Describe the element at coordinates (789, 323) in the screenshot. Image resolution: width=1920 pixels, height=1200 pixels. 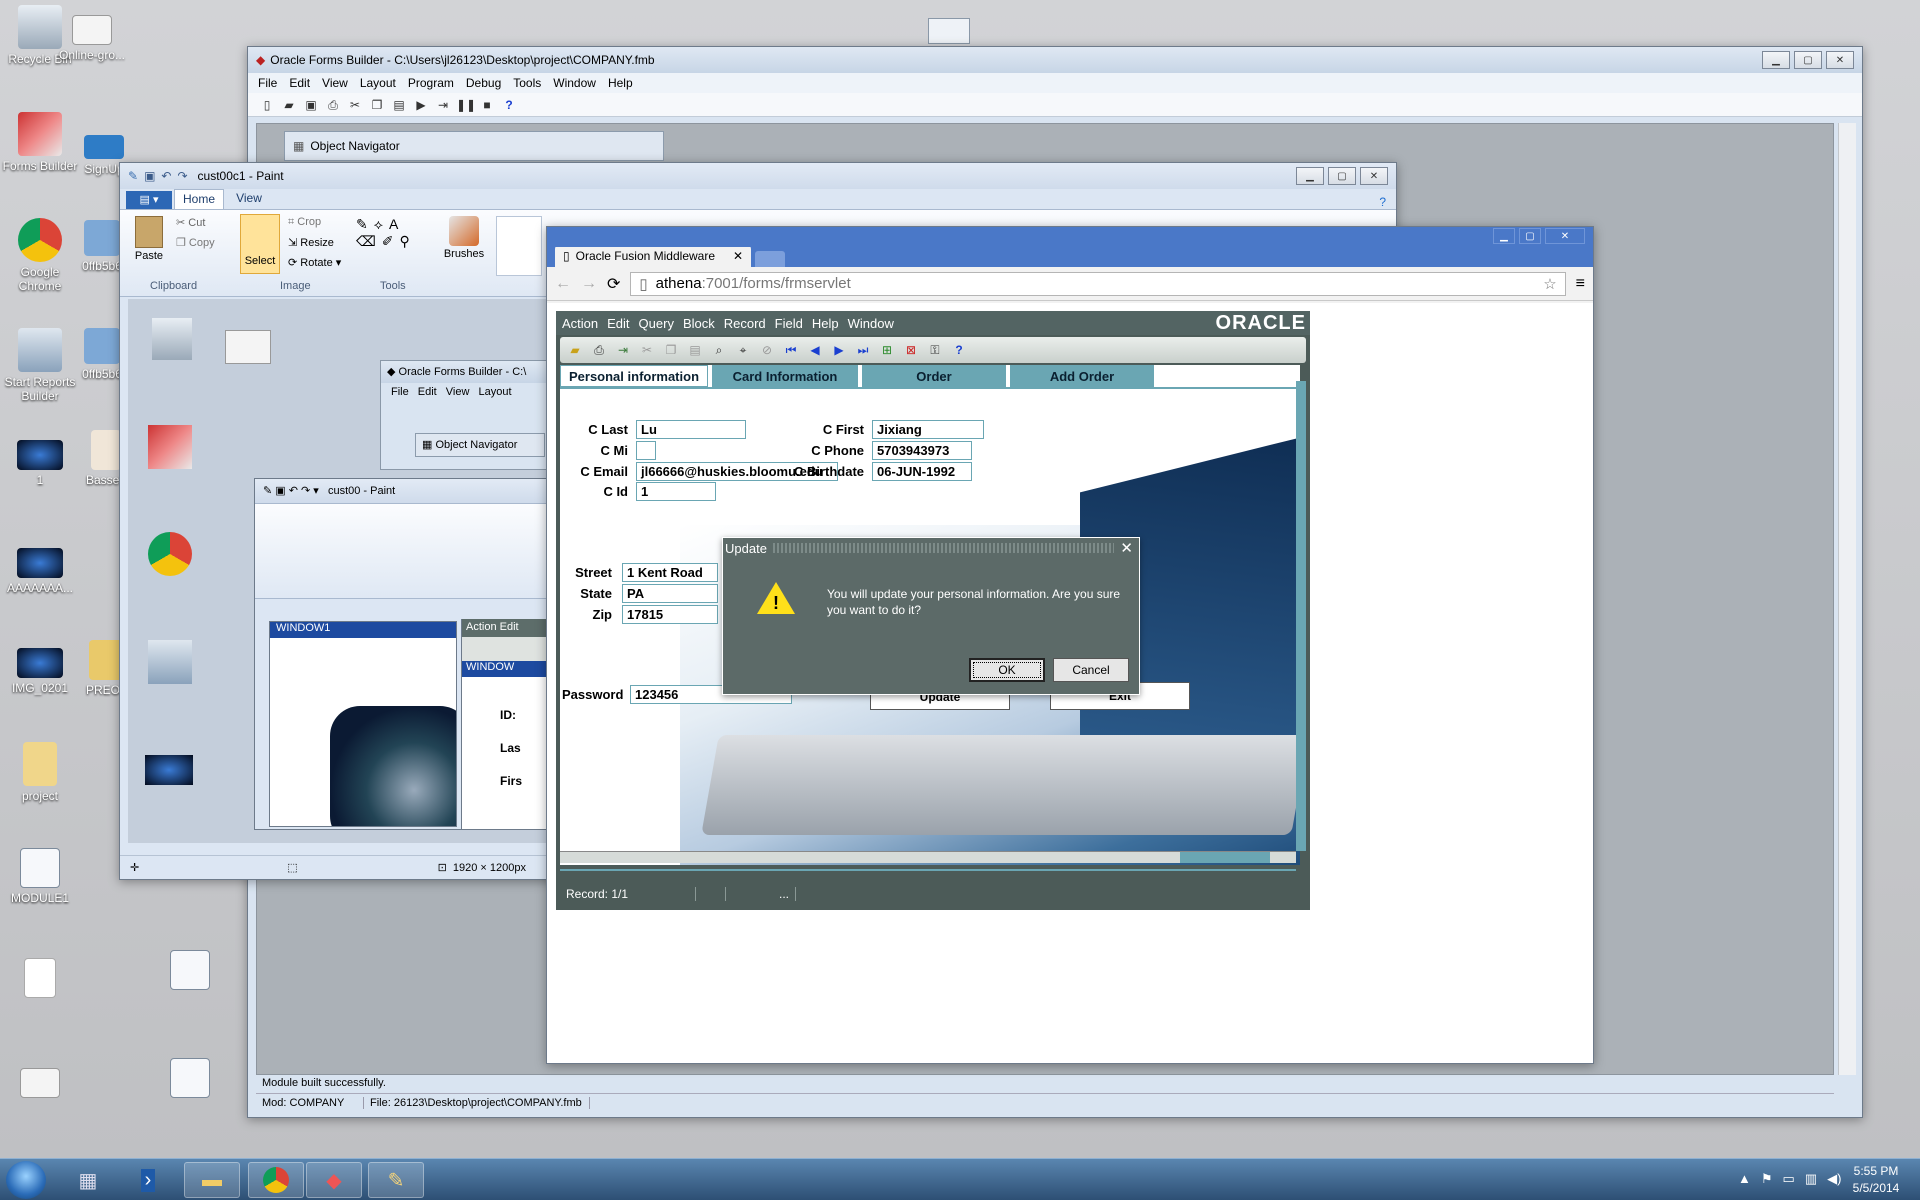
I see `form-menu-field: Field` at that location.